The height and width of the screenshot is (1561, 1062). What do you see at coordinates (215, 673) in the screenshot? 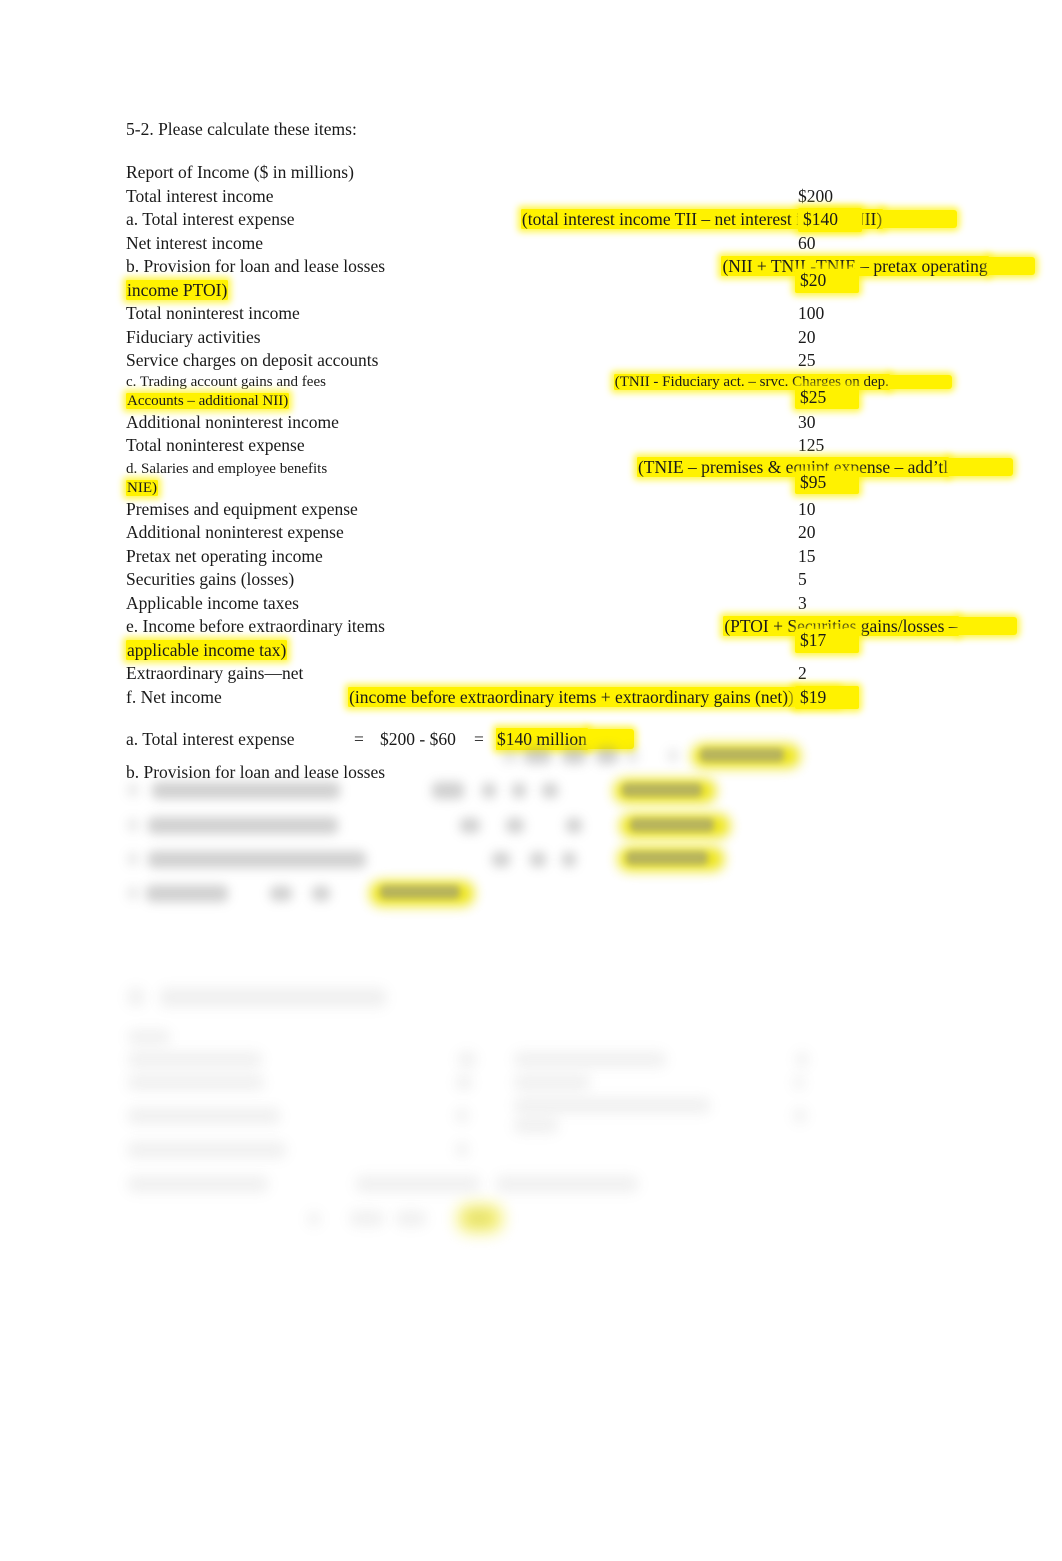
I see `row-label: Extraordinary gains—net` at bounding box center [215, 673].